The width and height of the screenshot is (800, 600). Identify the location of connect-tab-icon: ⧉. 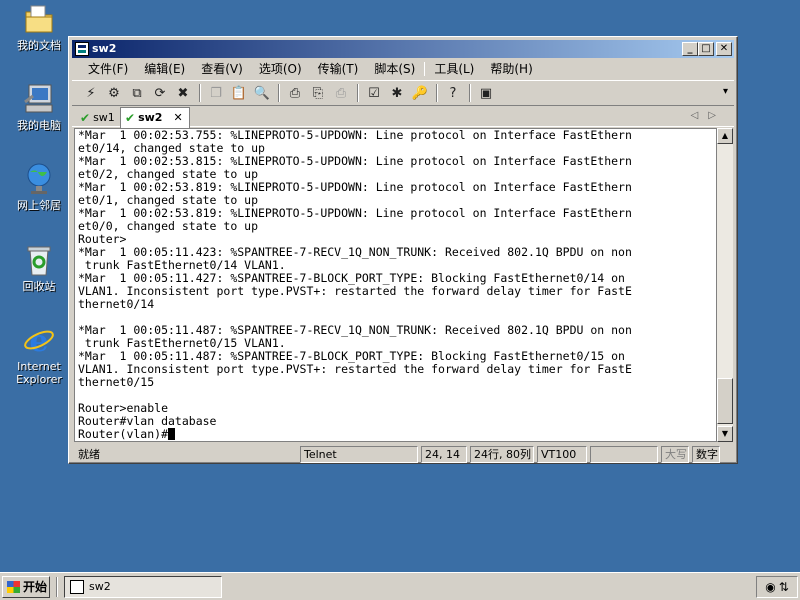
(137, 93).